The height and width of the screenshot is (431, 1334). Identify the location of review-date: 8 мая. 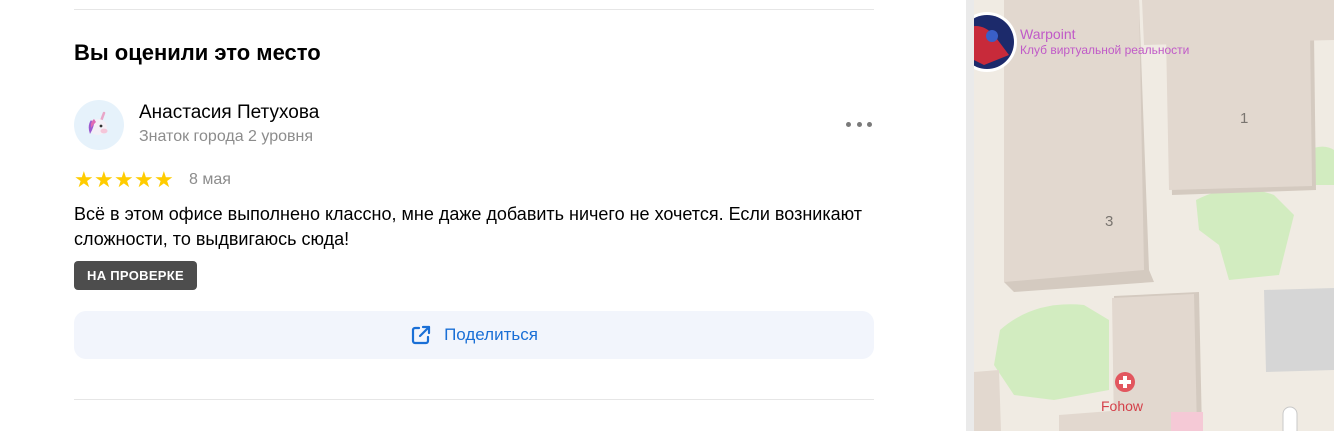
(210, 179).